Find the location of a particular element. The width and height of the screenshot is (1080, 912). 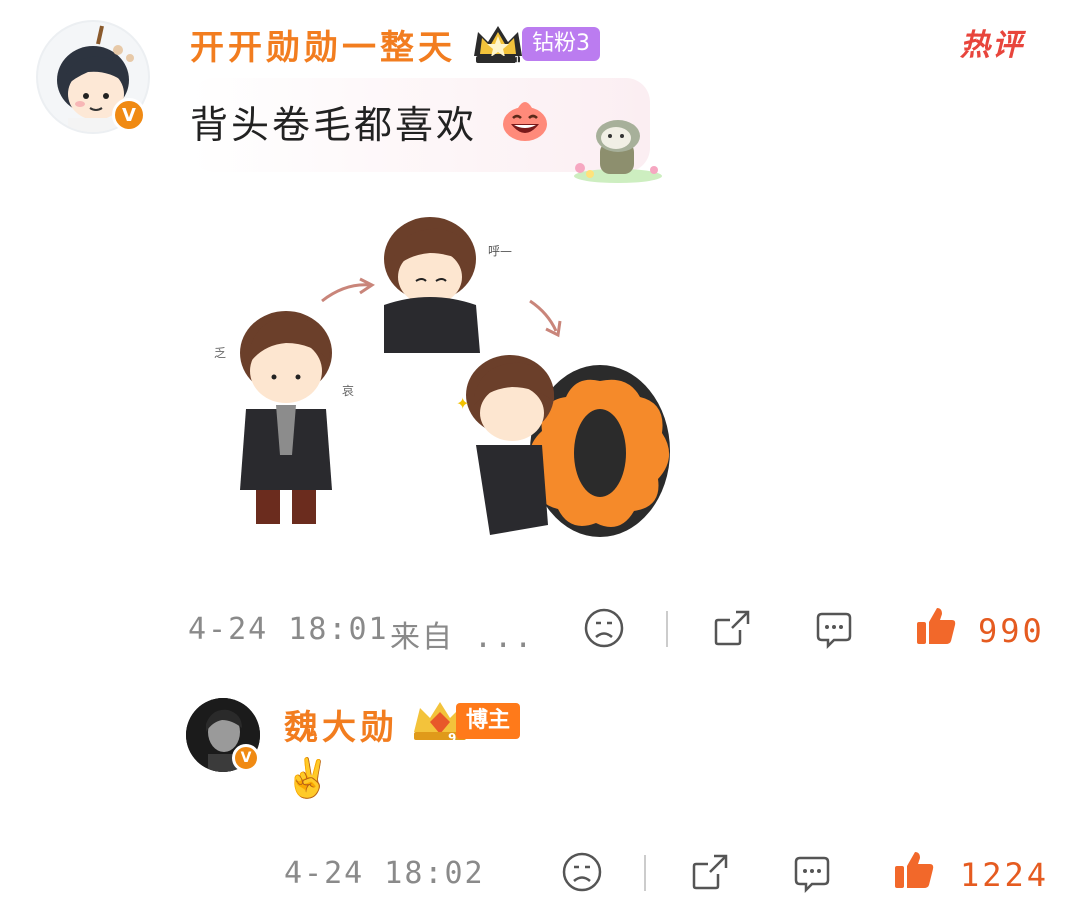

svg-text: 1 is located at coordinates (517, 60).